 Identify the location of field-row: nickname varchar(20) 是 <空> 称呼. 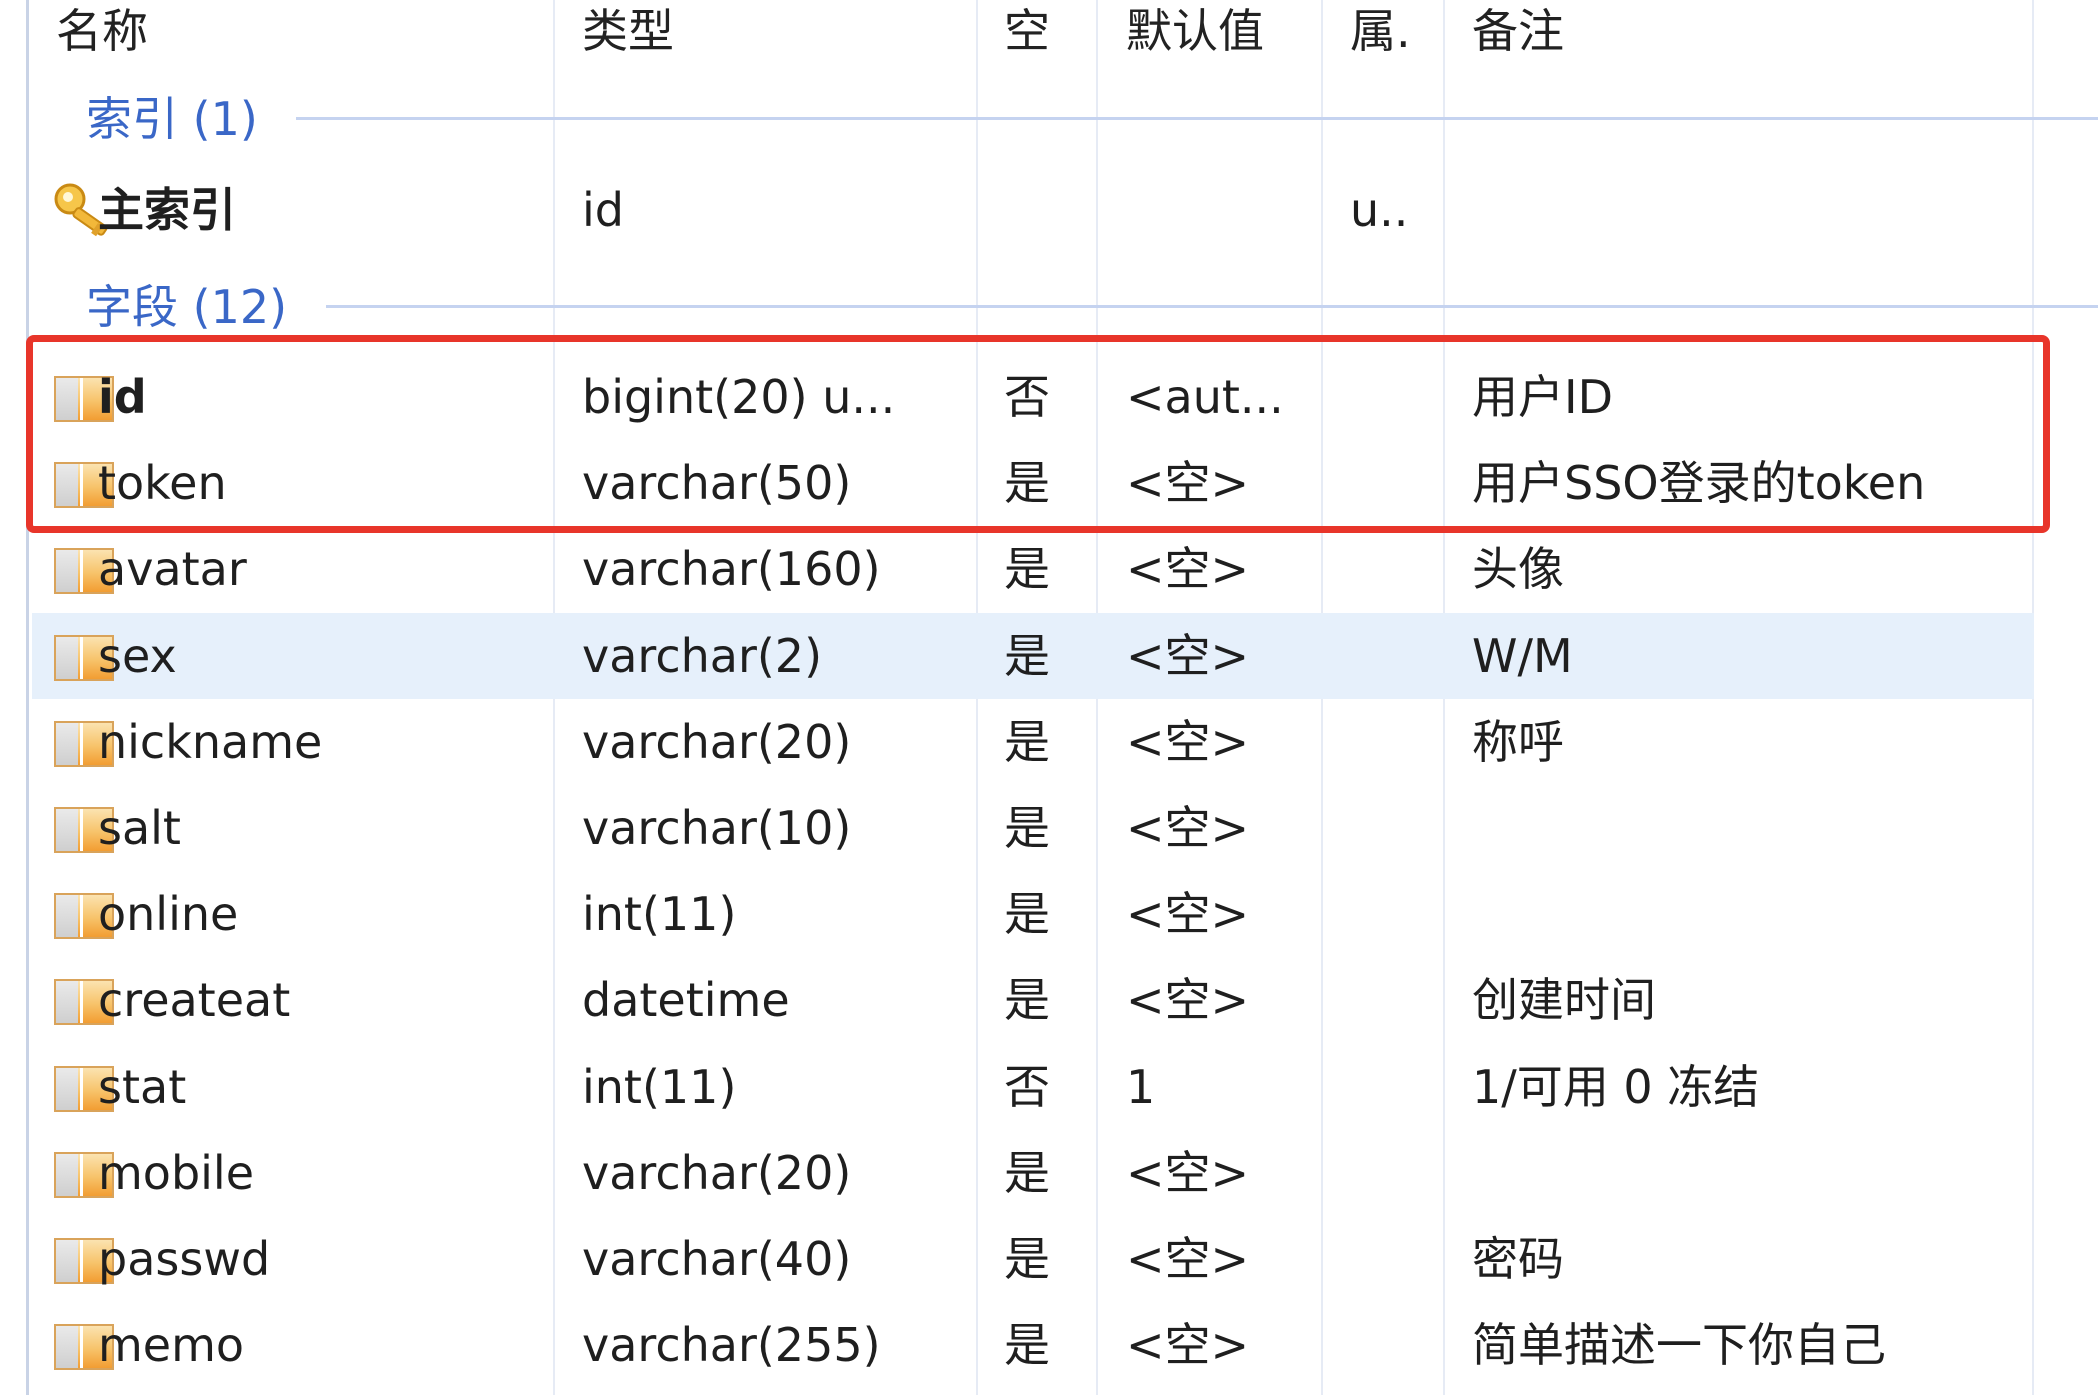
(1033, 742).